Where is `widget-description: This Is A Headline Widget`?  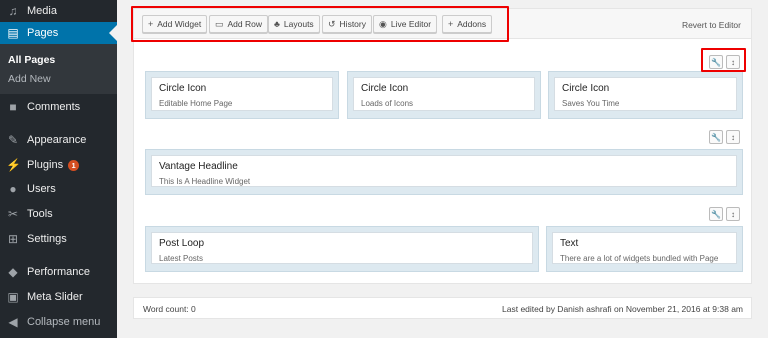
widget-description: This Is A Headline Widget is located at coordinates (205, 181).